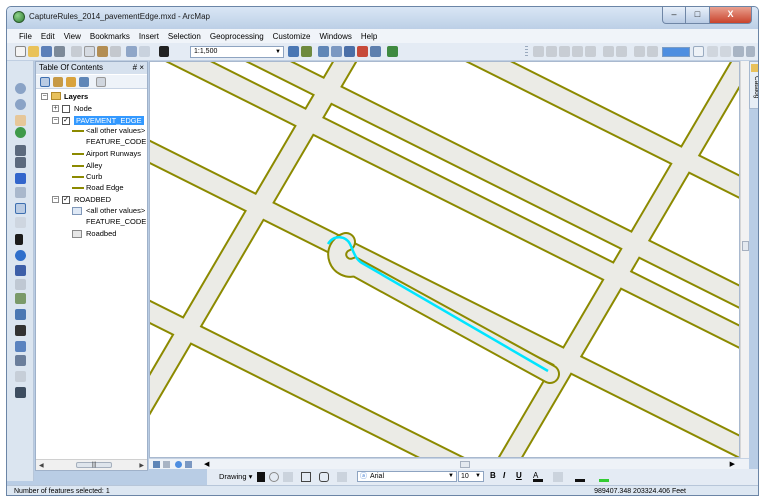 Image resolution: width=765 pixels, height=504 pixels. Describe the element at coordinates (753, 85) in the screenshot. I see `catalog-tab: Catalog` at that location.